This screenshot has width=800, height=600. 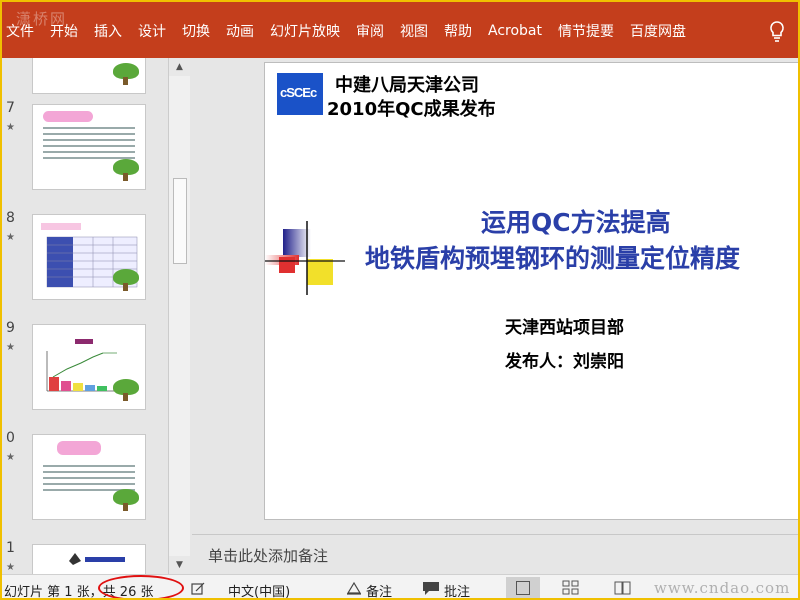 I want to click on normal-view-button, so click(x=523, y=587).